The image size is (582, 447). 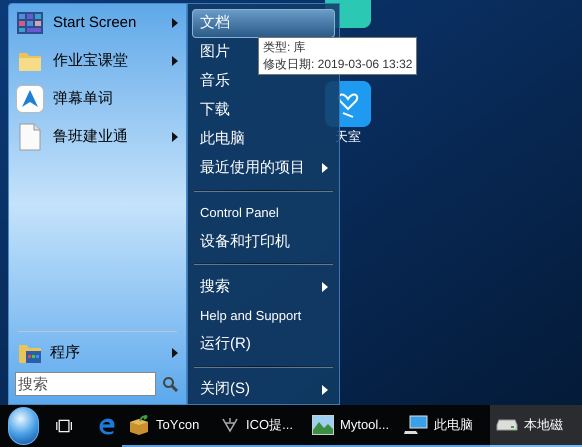 I want to click on folder-icon, so click(x=30, y=61).